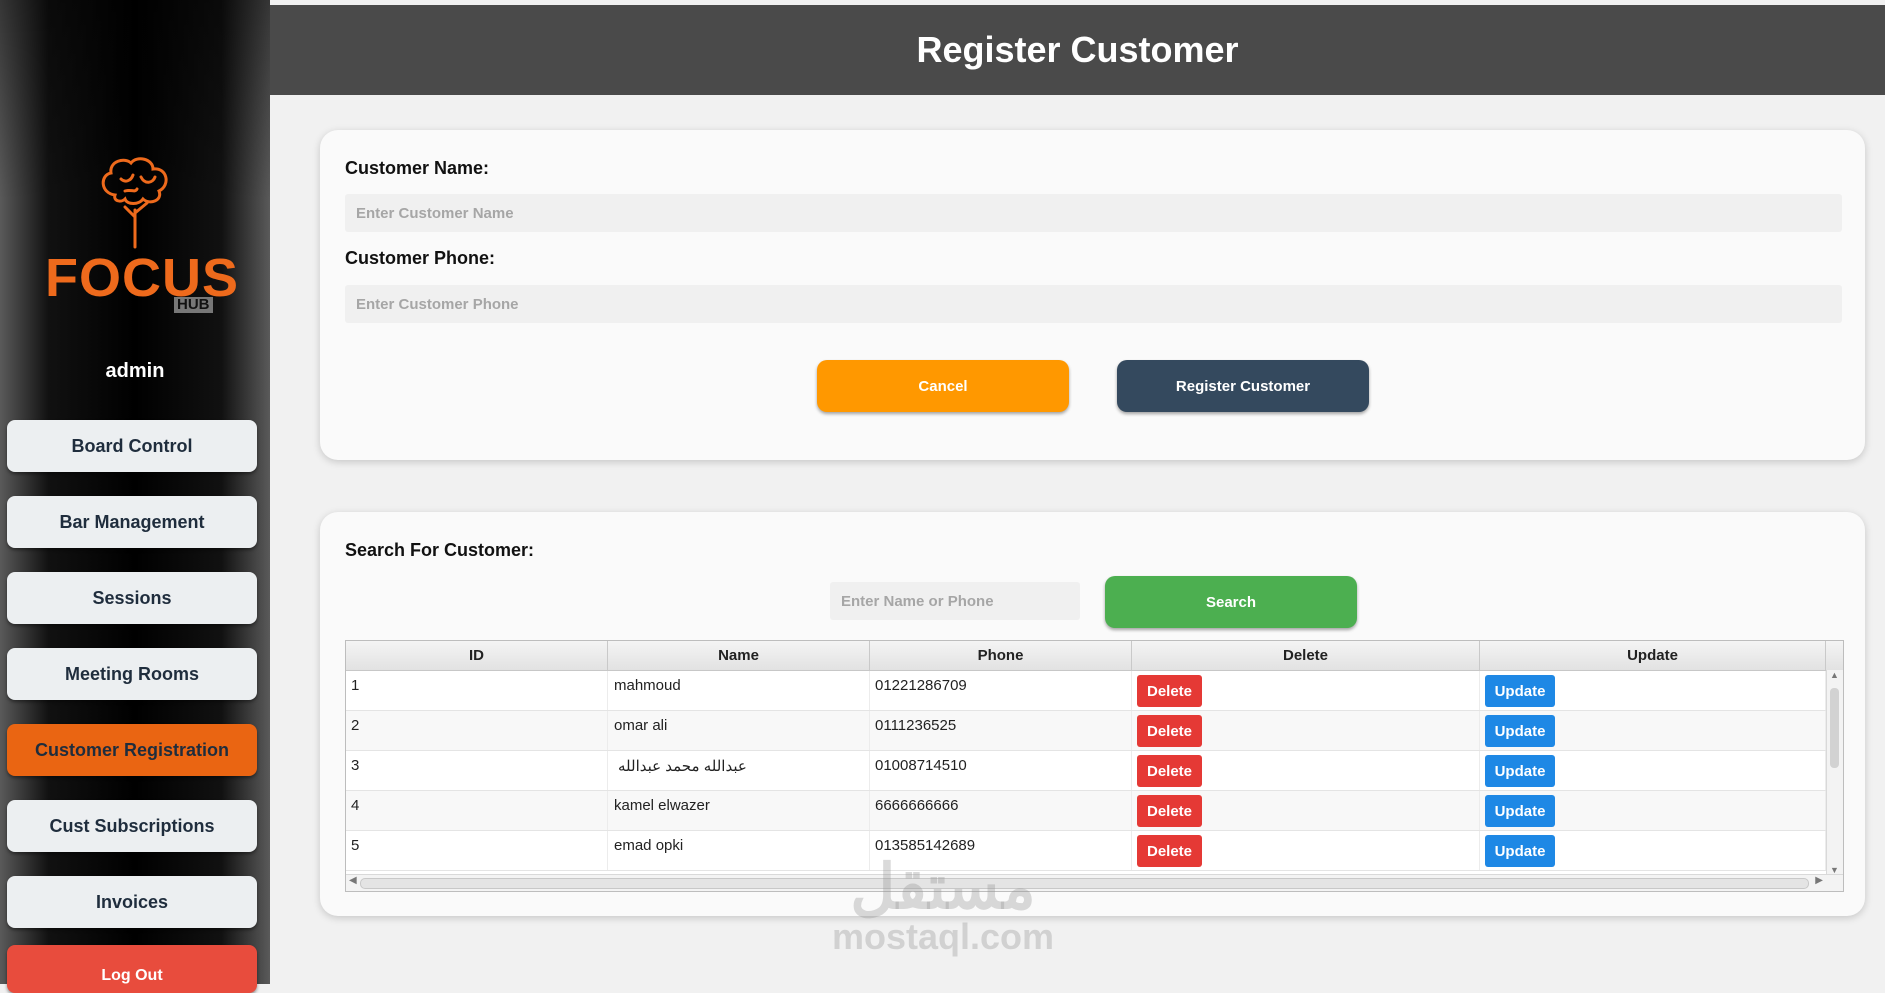 The width and height of the screenshot is (1885, 993). I want to click on column-header-id: ID, so click(477, 655).